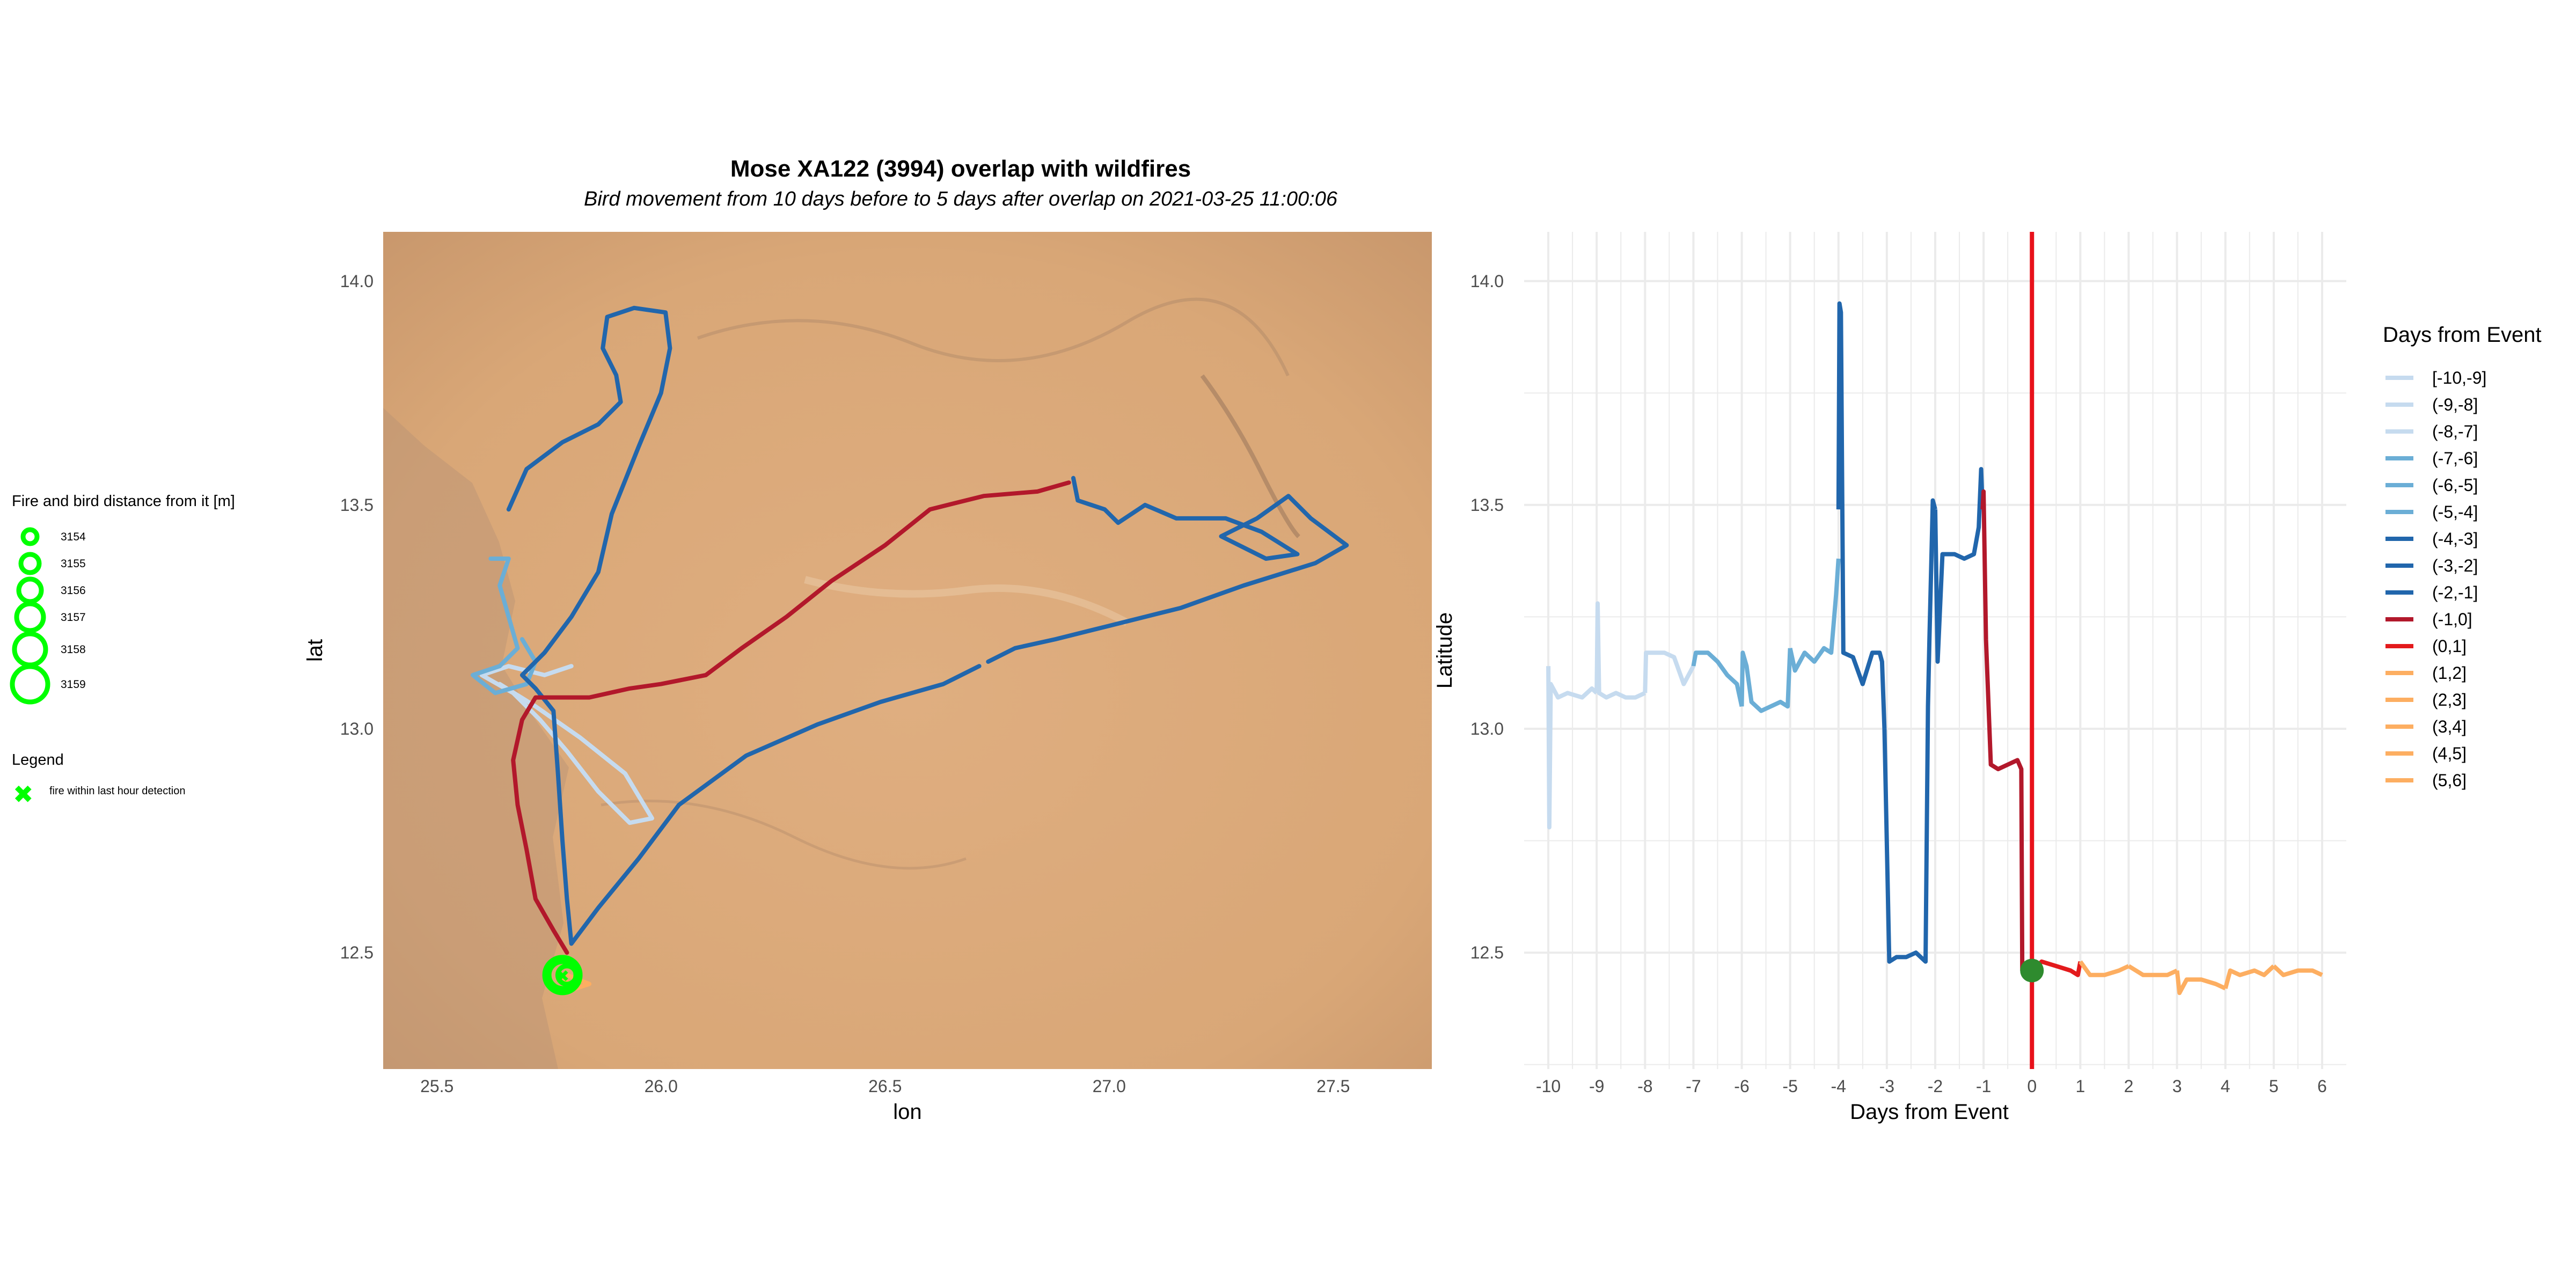  I want to click on legend-label: (3,4], so click(2449, 726).